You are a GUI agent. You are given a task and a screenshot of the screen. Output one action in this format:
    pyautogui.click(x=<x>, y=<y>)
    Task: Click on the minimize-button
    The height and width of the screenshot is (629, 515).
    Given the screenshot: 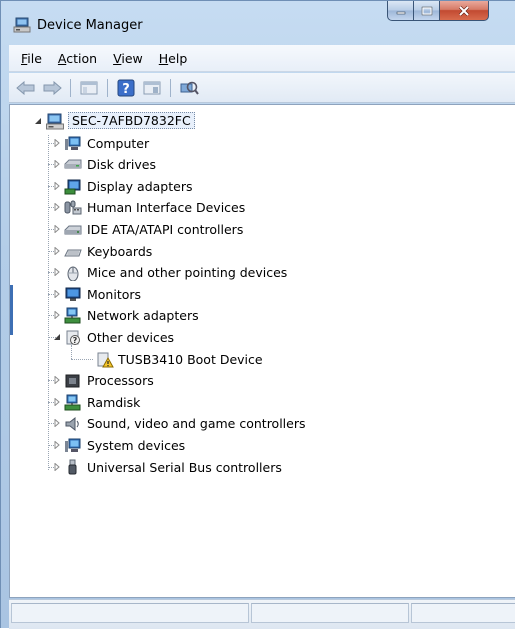 What is the action you would take?
    pyautogui.click(x=400, y=11)
    